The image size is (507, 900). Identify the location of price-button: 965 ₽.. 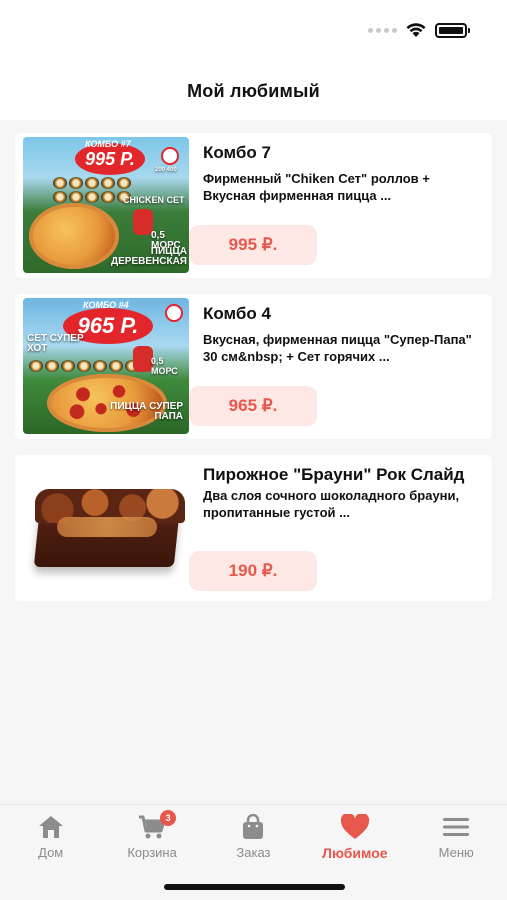
(253, 406).